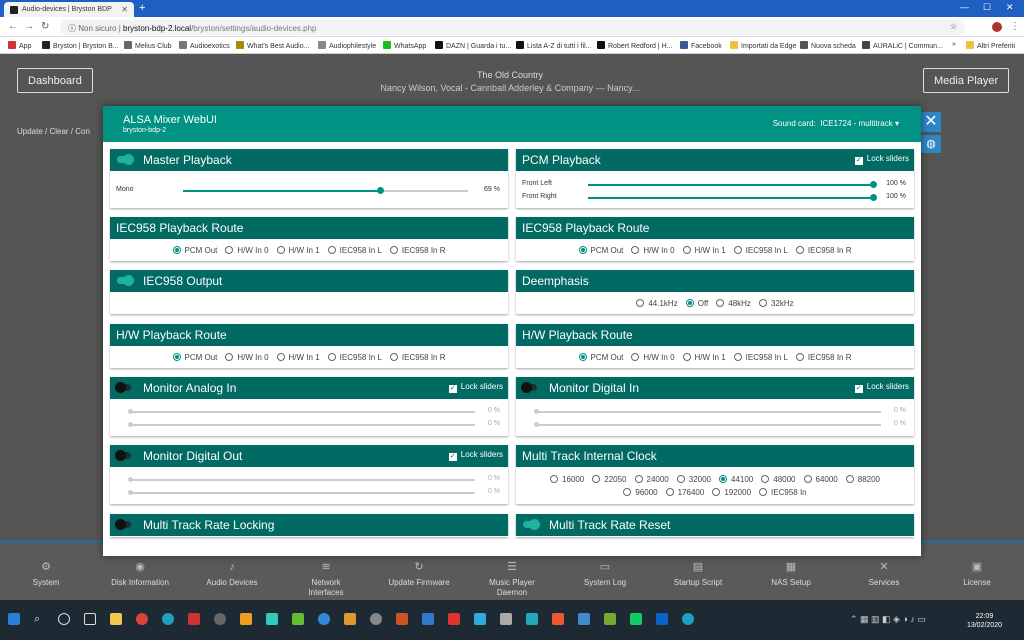 The image size is (1024, 640). What do you see at coordinates (778, 480) in the screenshot?
I see `radio-option: 48000` at bounding box center [778, 480].